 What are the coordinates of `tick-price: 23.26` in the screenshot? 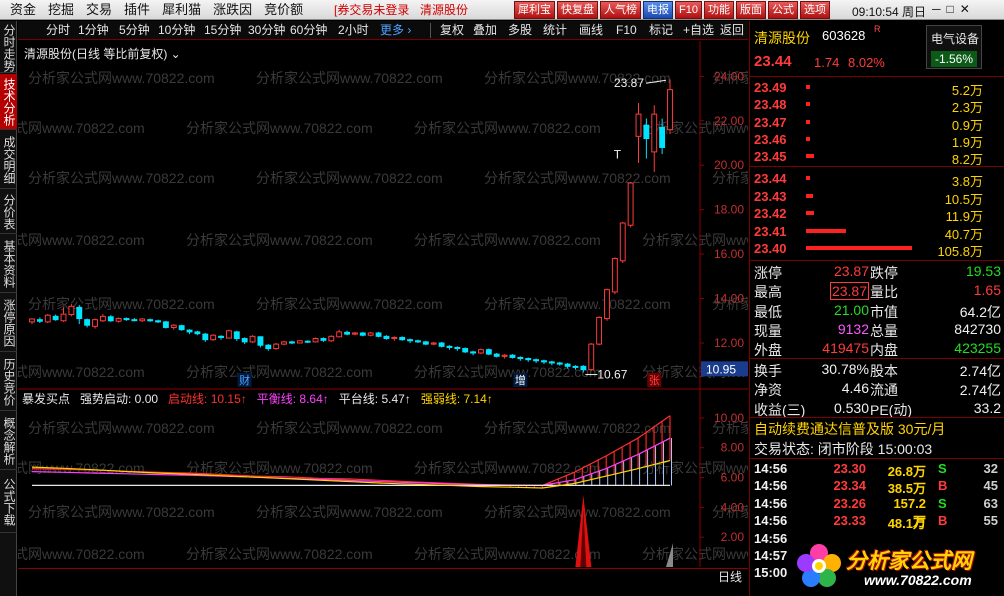 It's located at (849, 503).